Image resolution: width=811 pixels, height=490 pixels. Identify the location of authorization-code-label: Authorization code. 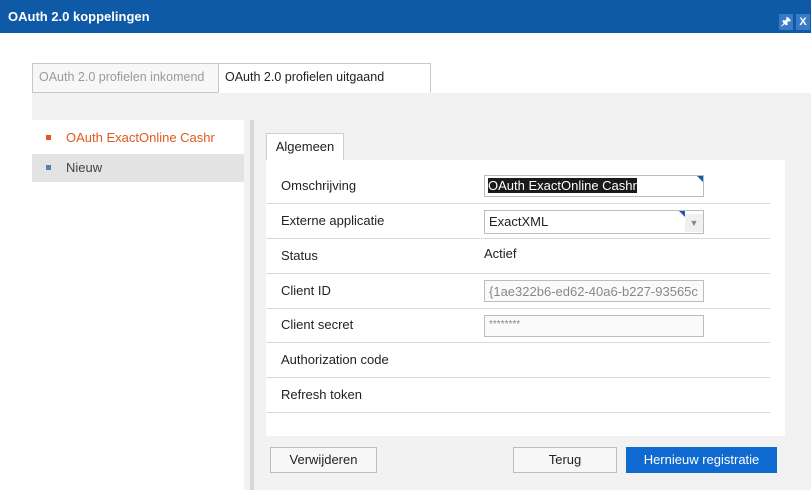
(335, 359).